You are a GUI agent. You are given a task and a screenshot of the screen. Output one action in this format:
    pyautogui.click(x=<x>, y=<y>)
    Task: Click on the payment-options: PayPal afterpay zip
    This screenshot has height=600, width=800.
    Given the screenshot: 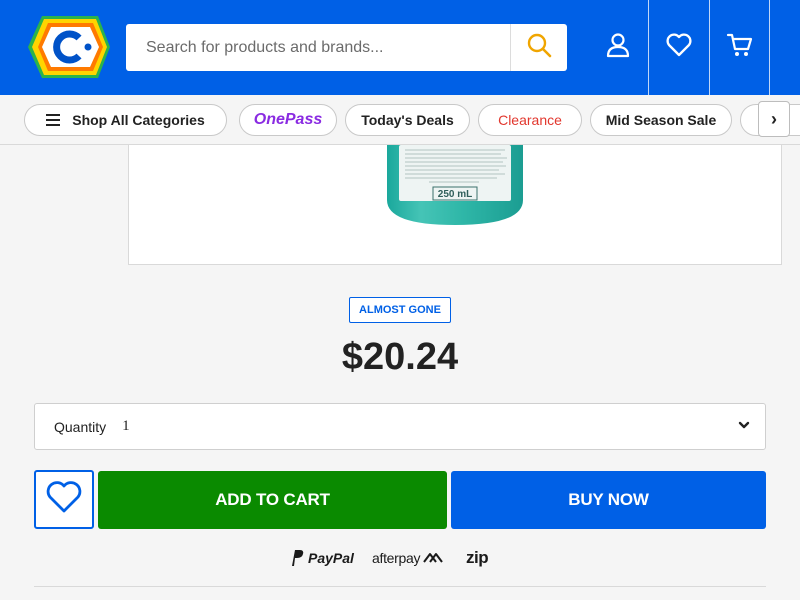 What is the action you would take?
    pyautogui.click(x=400, y=558)
    